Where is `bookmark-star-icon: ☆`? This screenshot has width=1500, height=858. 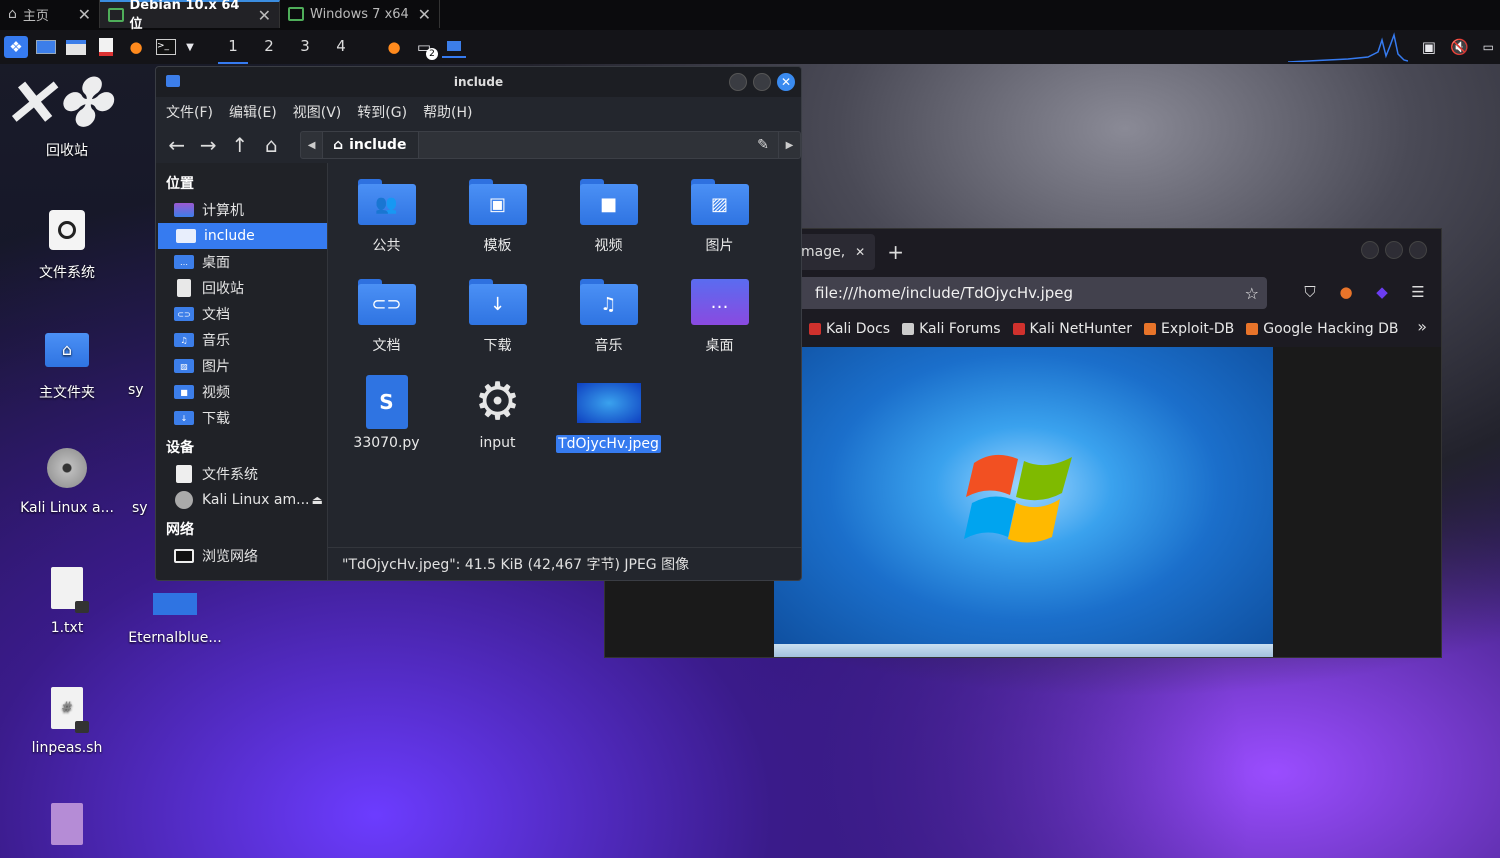
bookmark-star-icon: ☆ is located at coordinates (1252, 293).